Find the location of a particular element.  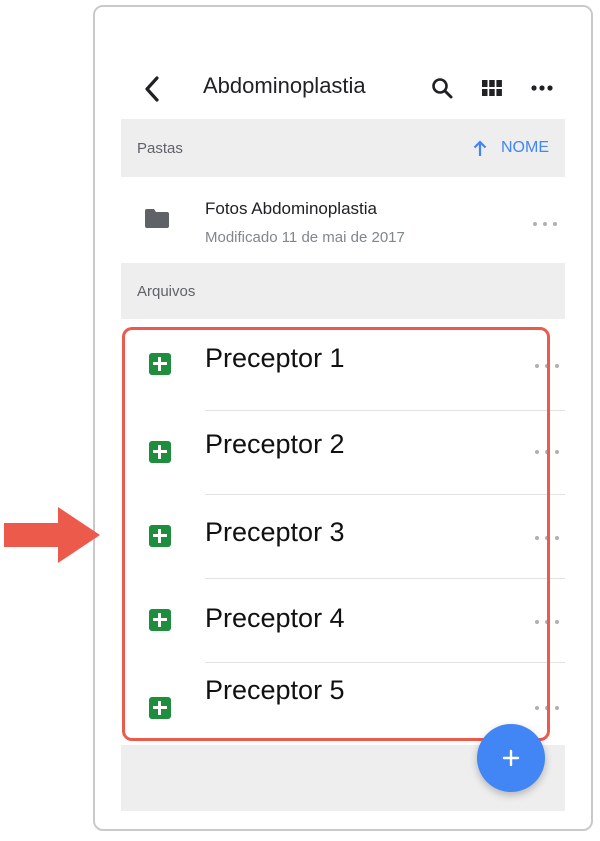

more-options-button is located at coordinates (542, 88).